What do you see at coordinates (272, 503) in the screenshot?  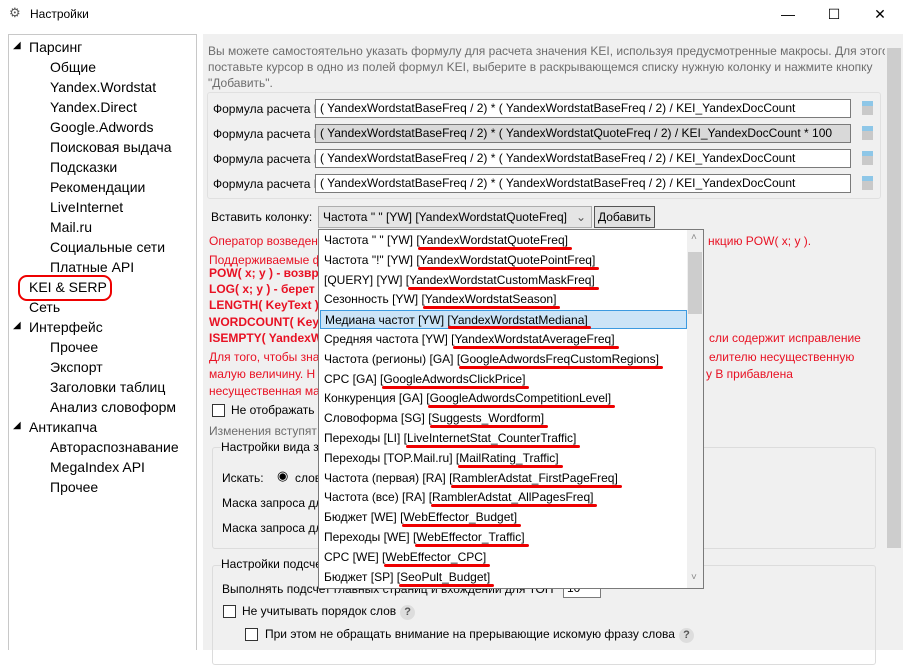 I see `mask-label-1: Маска запроса дл` at bounding box center [272, 503].